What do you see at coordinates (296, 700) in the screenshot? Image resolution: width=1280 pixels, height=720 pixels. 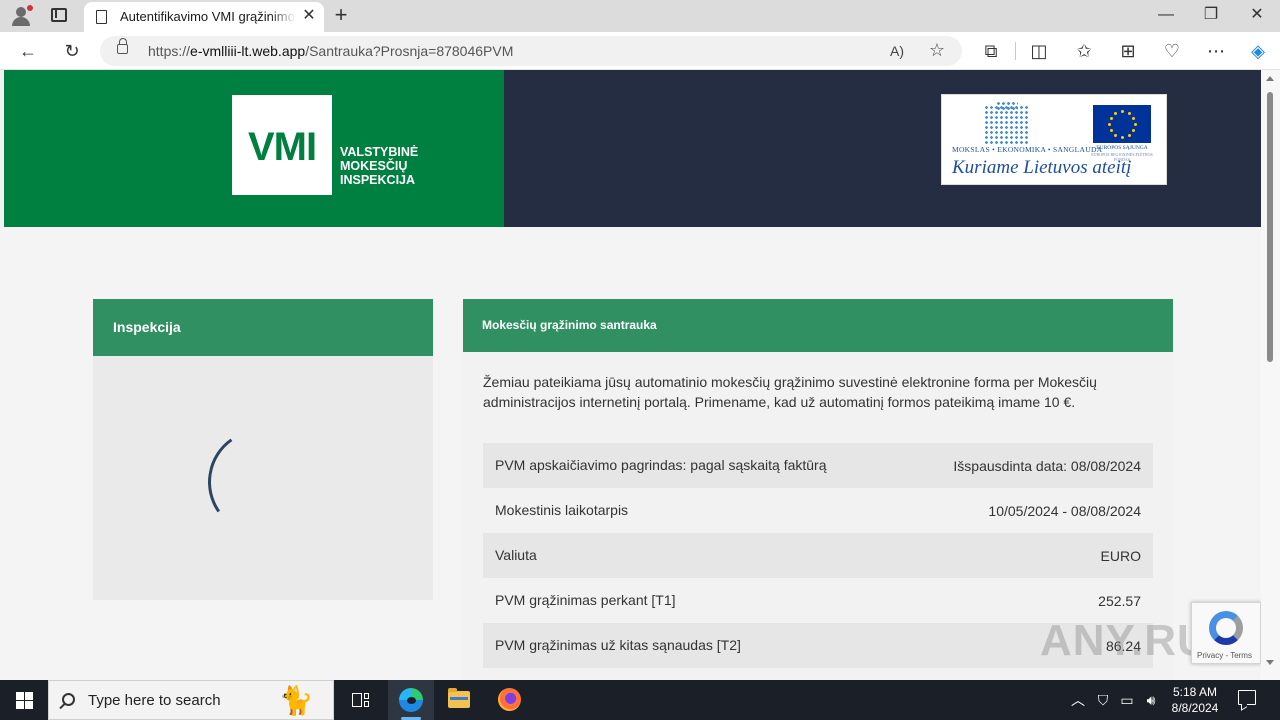 I see `cat-illustration-icon: 🐈` at bounding box center [296, 700].